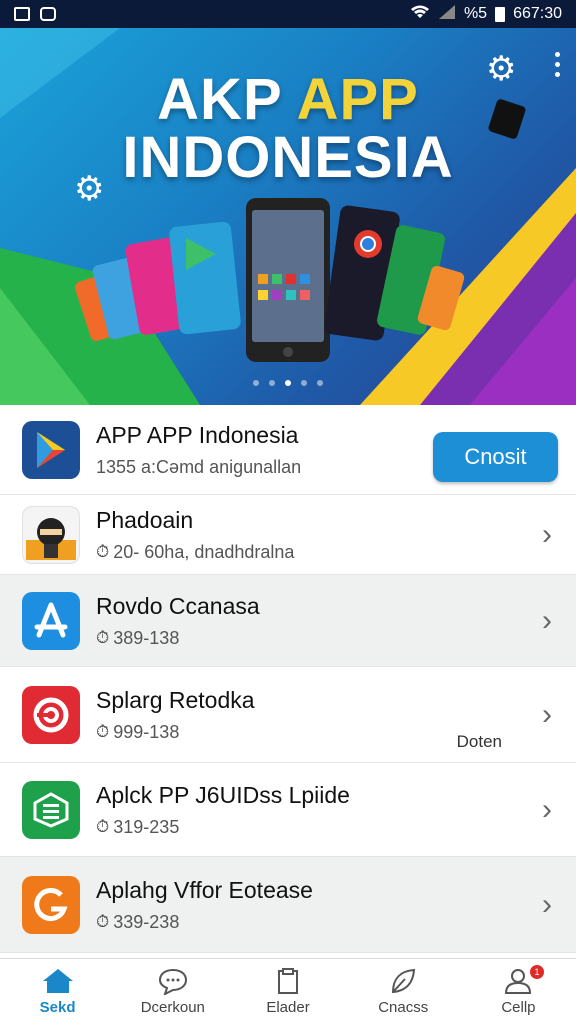 The width and height of the screenshot is (576, 1024). What do you see at coordinates (146, 731) in the screenshot?
I see `app-subtitle: 999-138` at bounding box center [146, 731].